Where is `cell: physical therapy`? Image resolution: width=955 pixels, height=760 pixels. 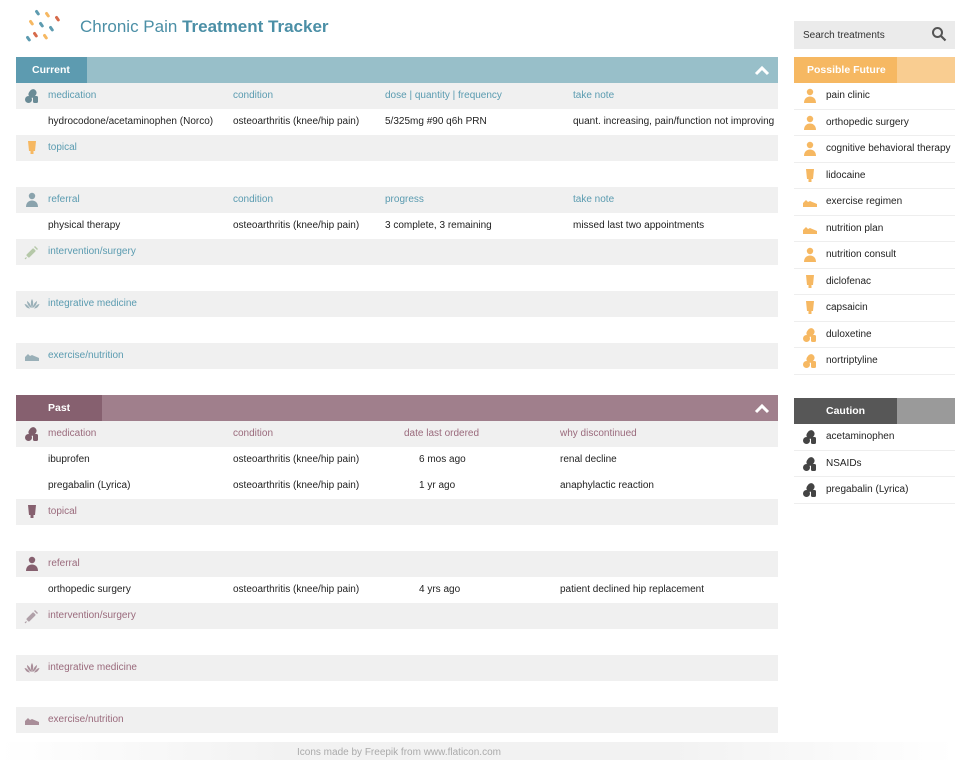 cell: physical therapy is located at coordinates (84, 225).